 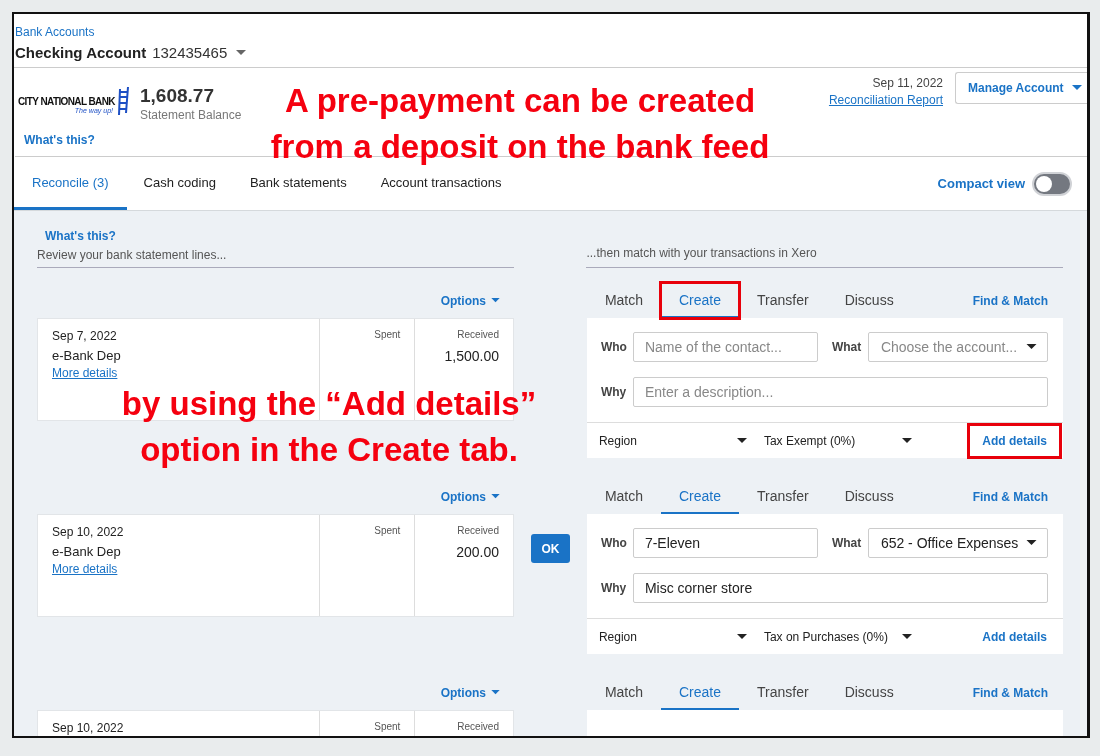 I want to click on received-amount: 200.00, so click(x=477, y=552).